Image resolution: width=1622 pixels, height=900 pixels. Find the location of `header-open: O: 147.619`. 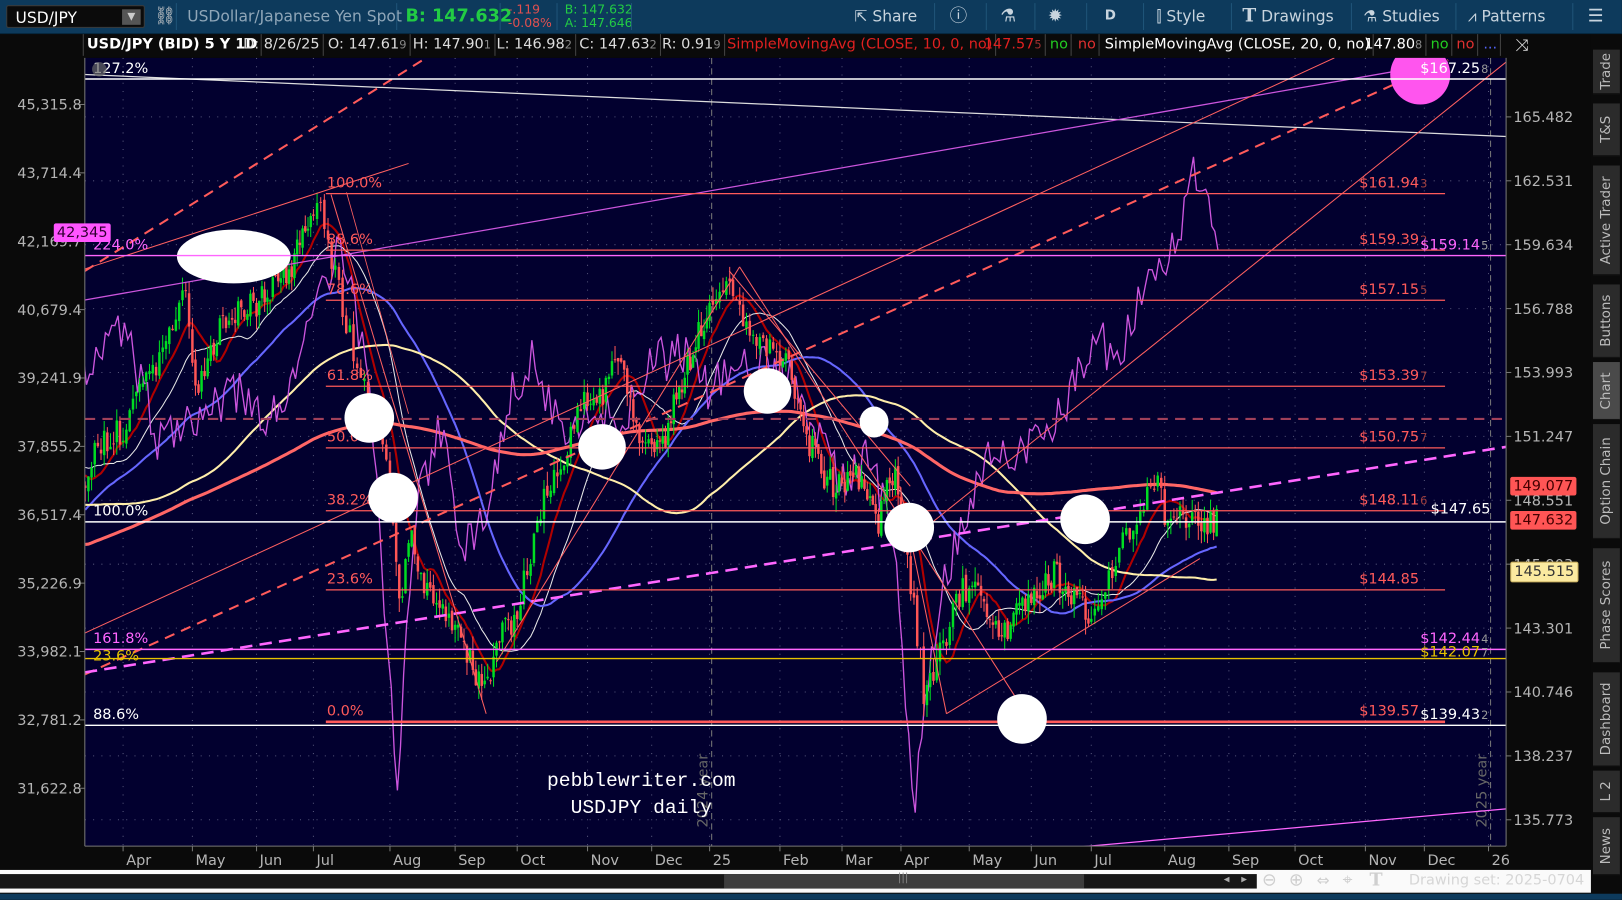

header-open: O: 147.619 is located at coordinates (368, 45).